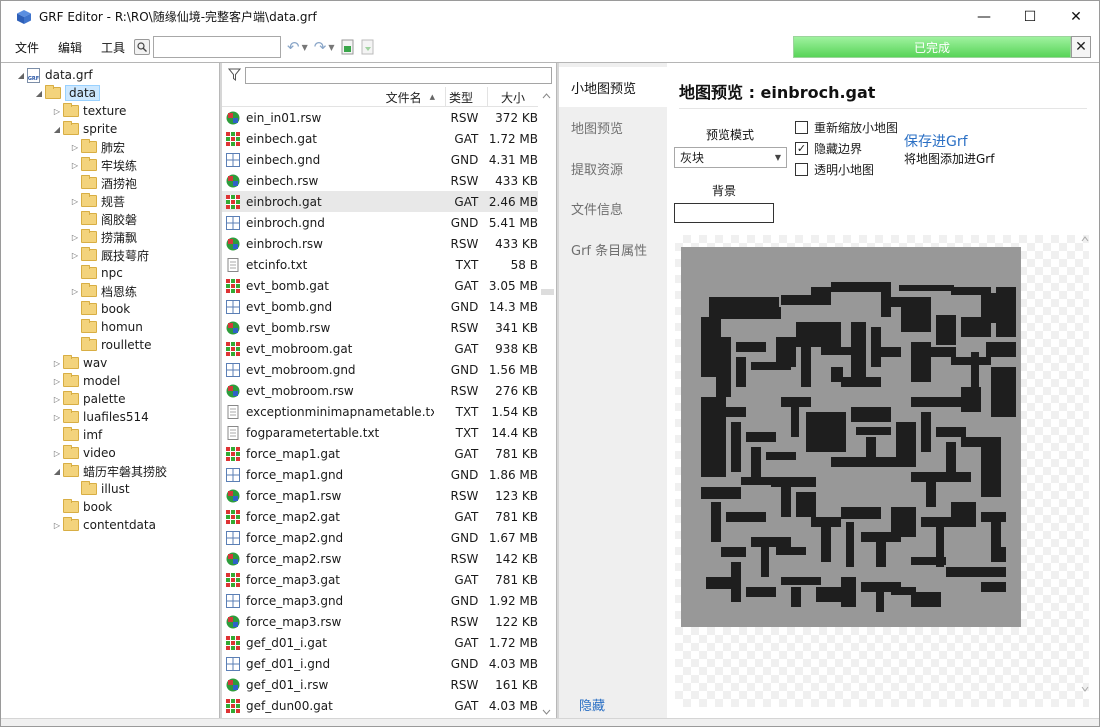 The image size is (1100, 727). I want to click on tree-item: ▷ 牢埃练, so click(103, 165).